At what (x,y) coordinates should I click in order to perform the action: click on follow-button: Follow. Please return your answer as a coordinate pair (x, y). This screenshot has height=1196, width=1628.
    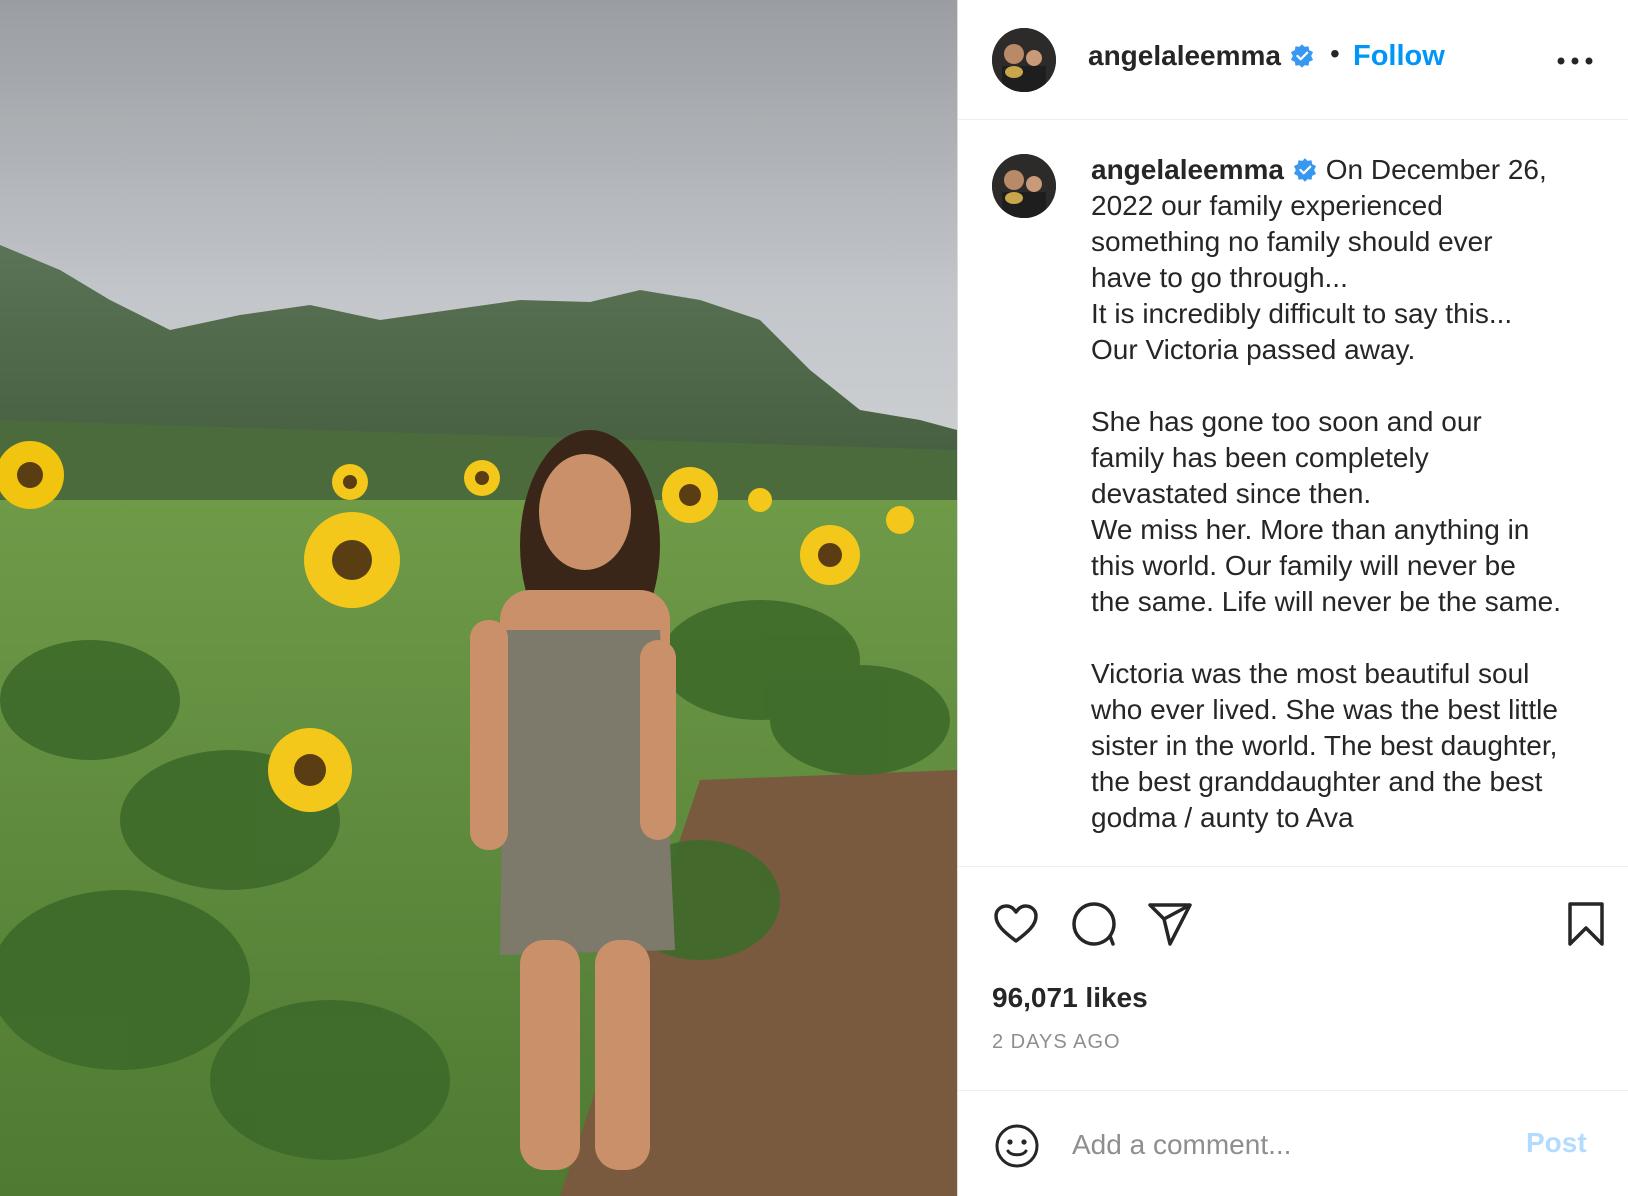
    Looking at the image, I should click on (1399, 56).